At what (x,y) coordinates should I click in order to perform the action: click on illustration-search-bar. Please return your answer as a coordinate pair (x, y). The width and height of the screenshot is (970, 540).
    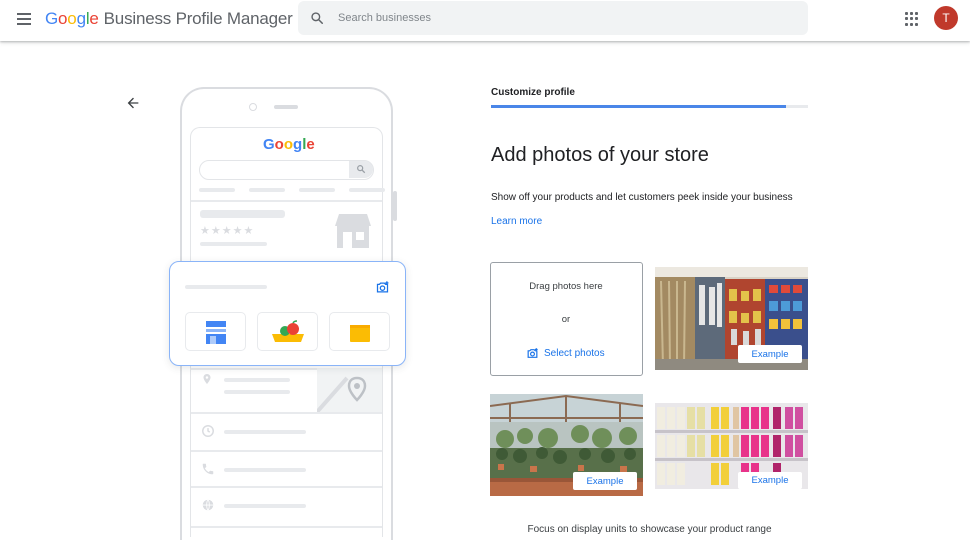
    Looking at the image, I should click on (286, 170).